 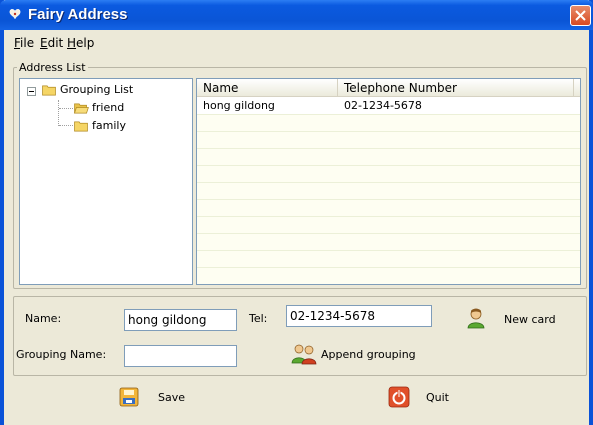 What do you see at coordinates (31, 91) in the screenshot?
I see `tree-collapse-toggle` at bounding box center [31, 91].